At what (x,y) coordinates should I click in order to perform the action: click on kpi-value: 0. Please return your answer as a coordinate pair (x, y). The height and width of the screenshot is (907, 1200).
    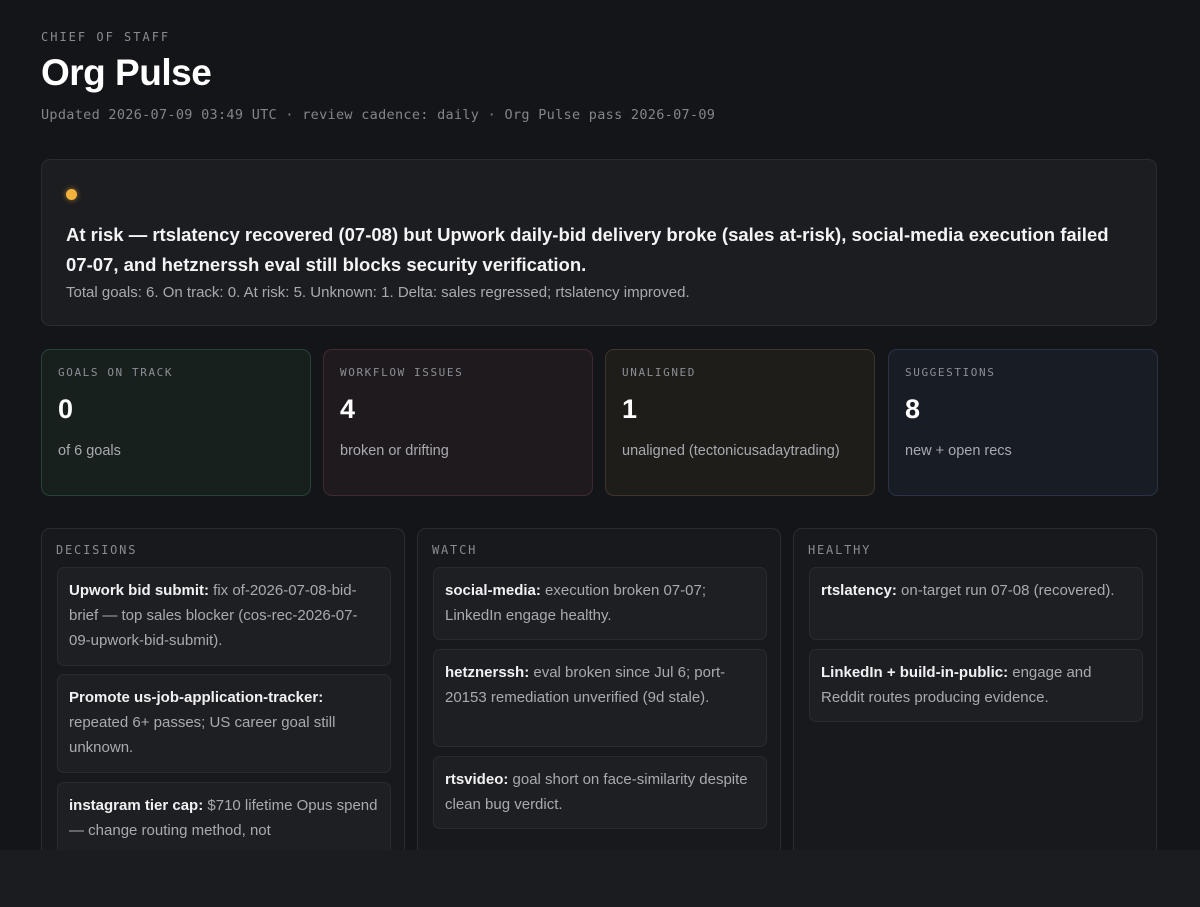
    Looking at the image, I should click on (66, 409).